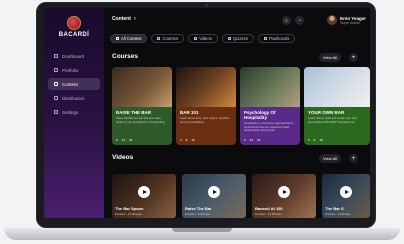 The image size is (404, 244). What do you see at coordinates (117, 140) in the screenshot?
I see `meta-lessons: 8` at bounding box center [117, 140].